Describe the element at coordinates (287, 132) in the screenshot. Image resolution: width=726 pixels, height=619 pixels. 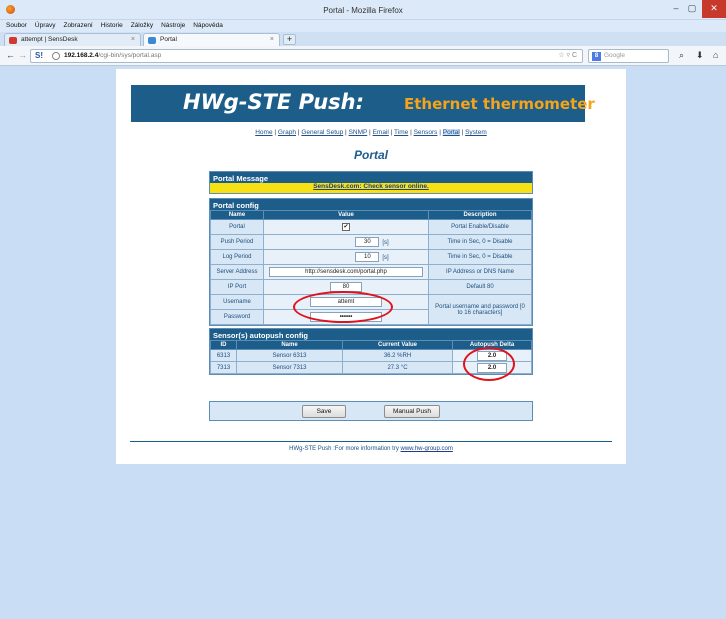
I see `menu-link-graph: Graph` at that location.